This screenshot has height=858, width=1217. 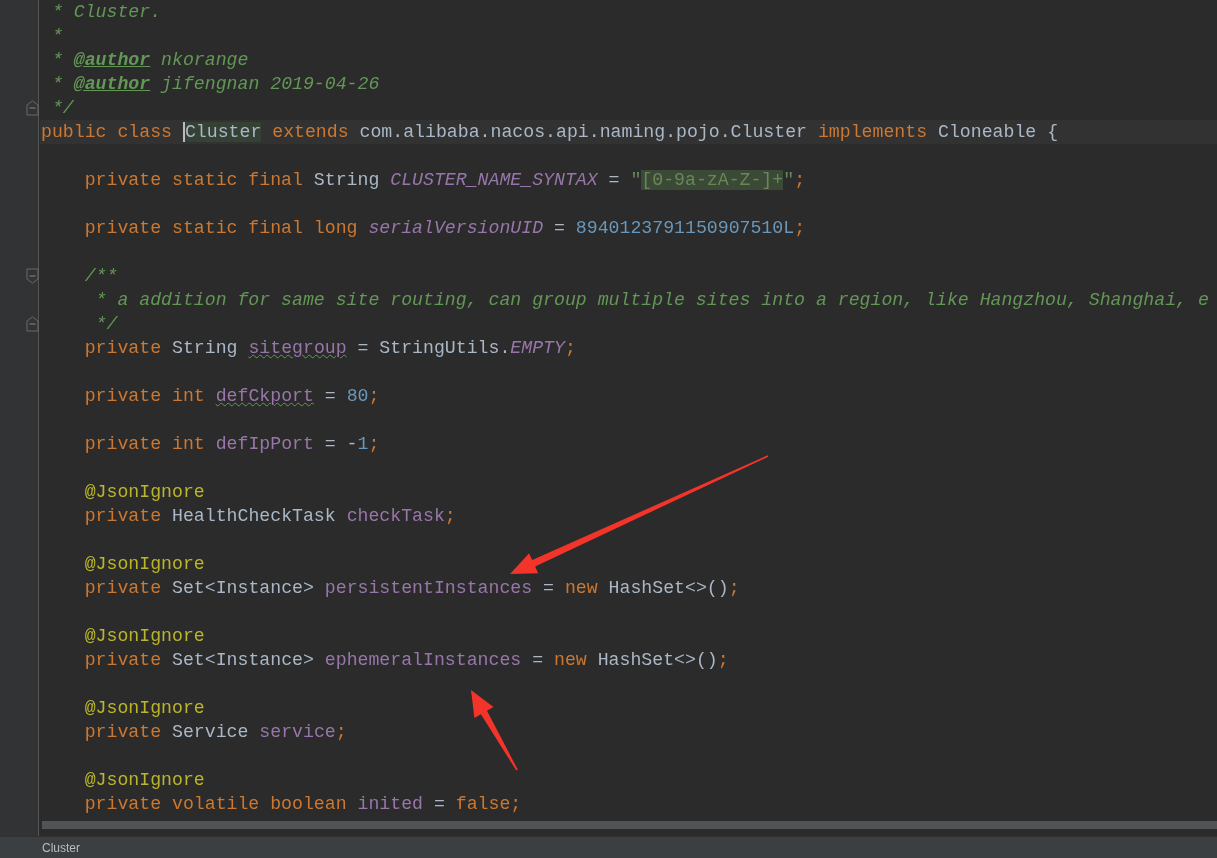 What do you see at coordinates (215, 84) in the screenshot?
I see `code-line: * @author jifengnan 2019-04-26` at bounding box center [215, 84].